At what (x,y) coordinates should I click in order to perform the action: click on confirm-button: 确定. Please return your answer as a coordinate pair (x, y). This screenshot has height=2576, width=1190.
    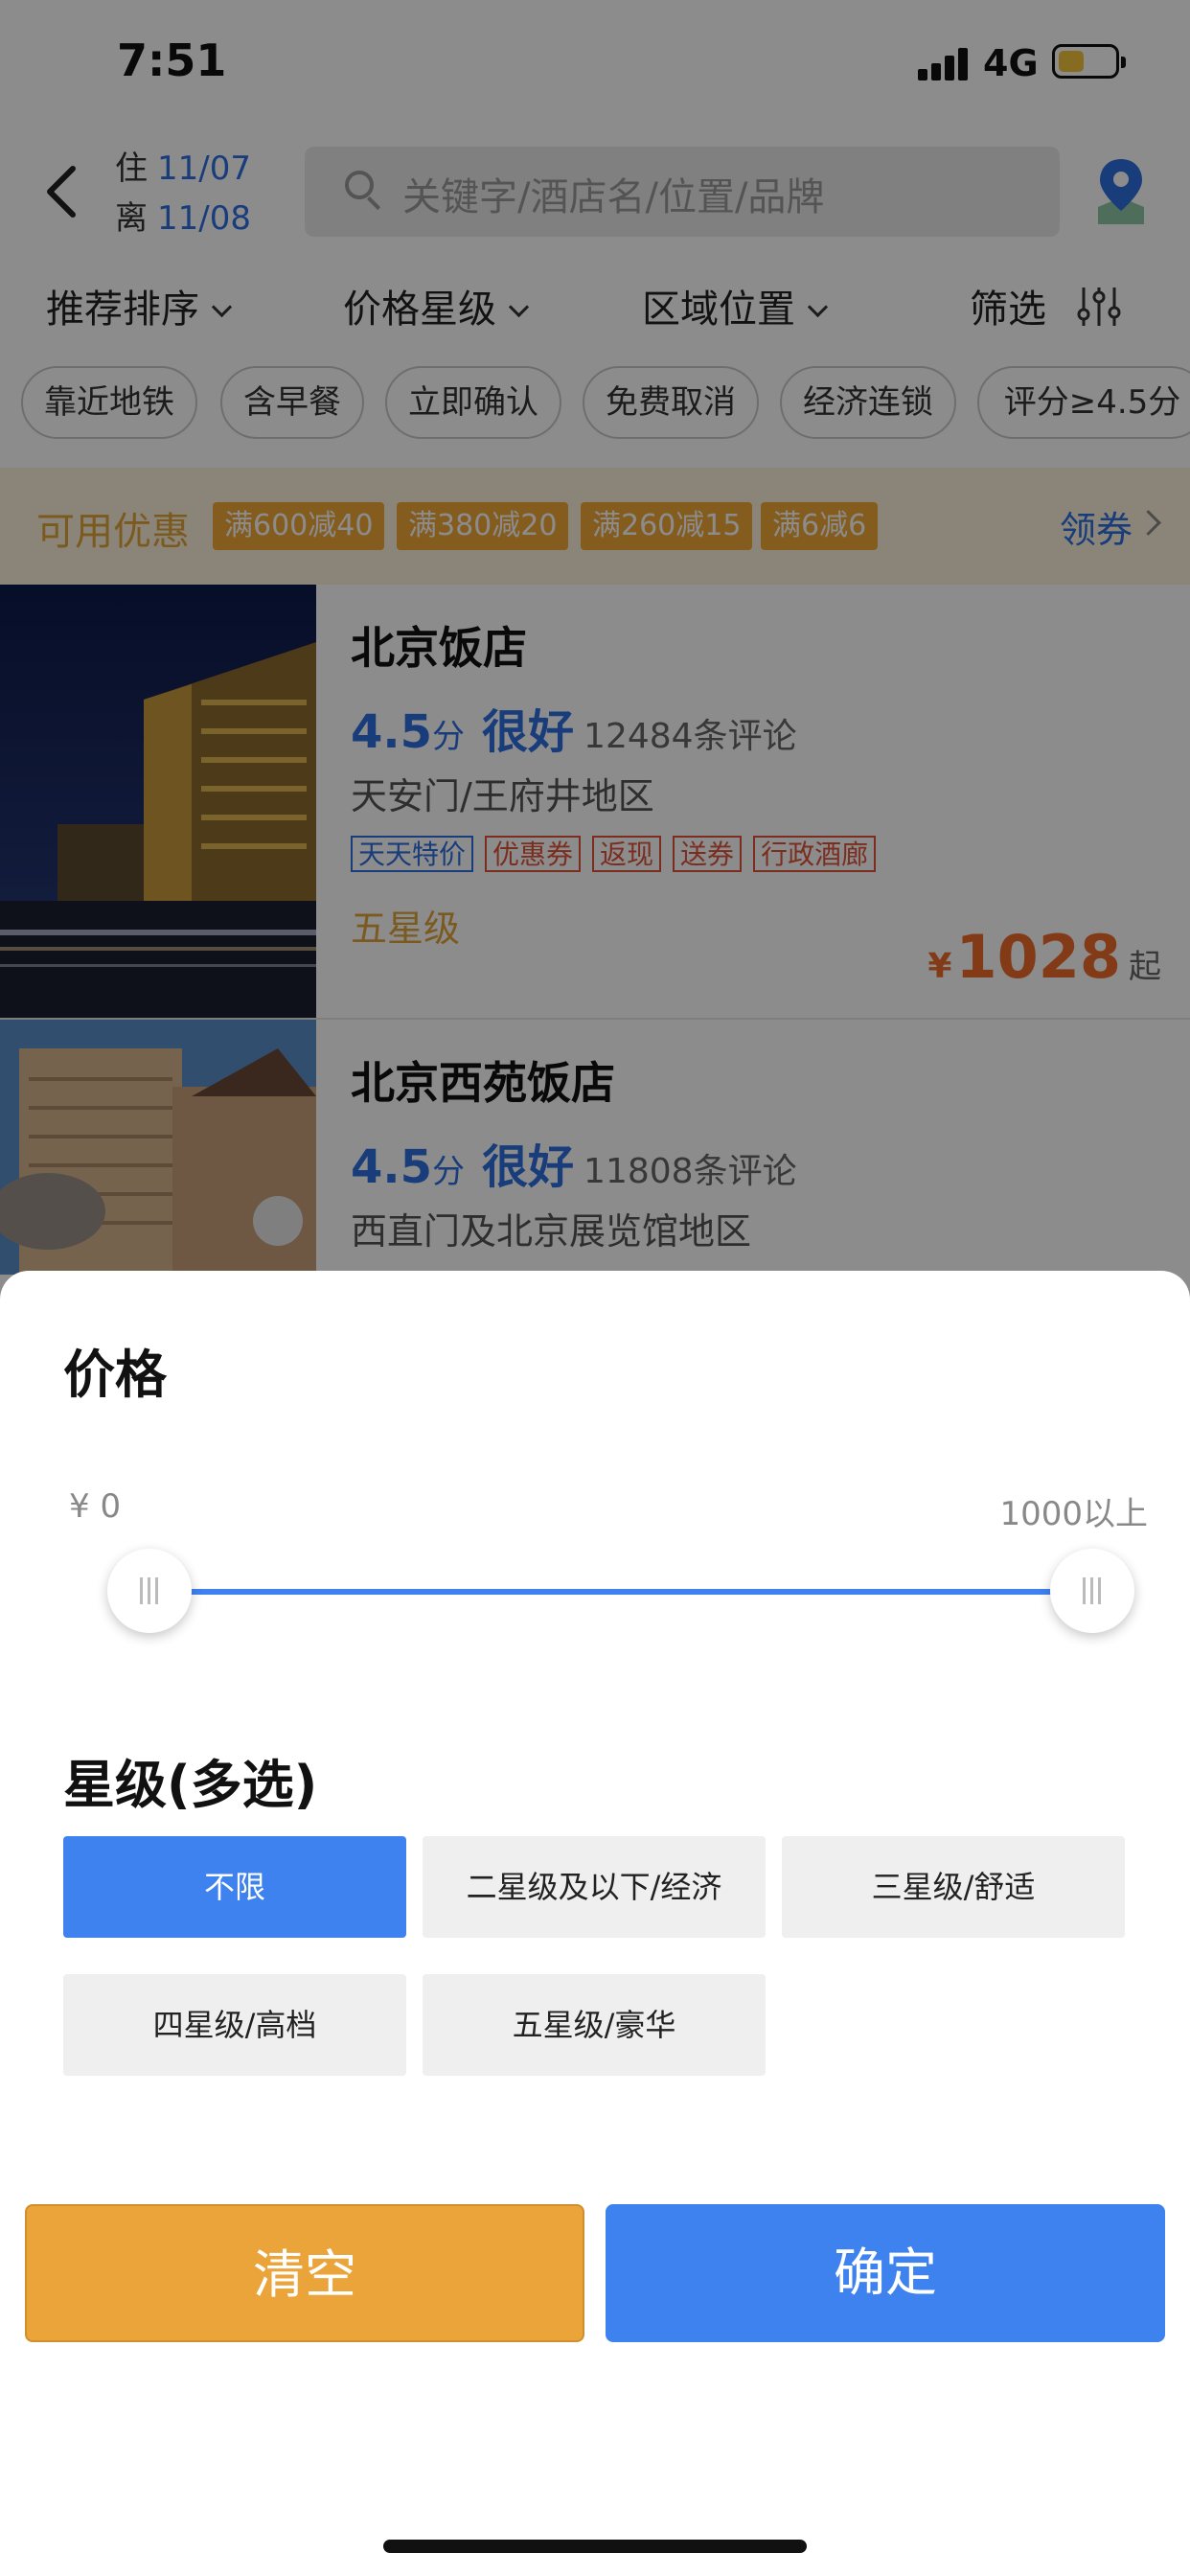
    Looking at the image, I should click on (886, 2273).